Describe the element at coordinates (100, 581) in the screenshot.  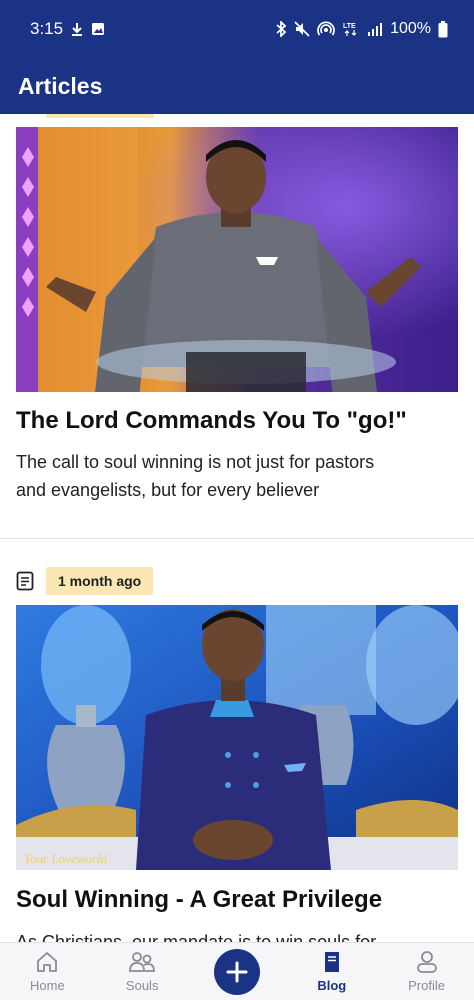
I see `time-badge: 1 month ago` at that location.